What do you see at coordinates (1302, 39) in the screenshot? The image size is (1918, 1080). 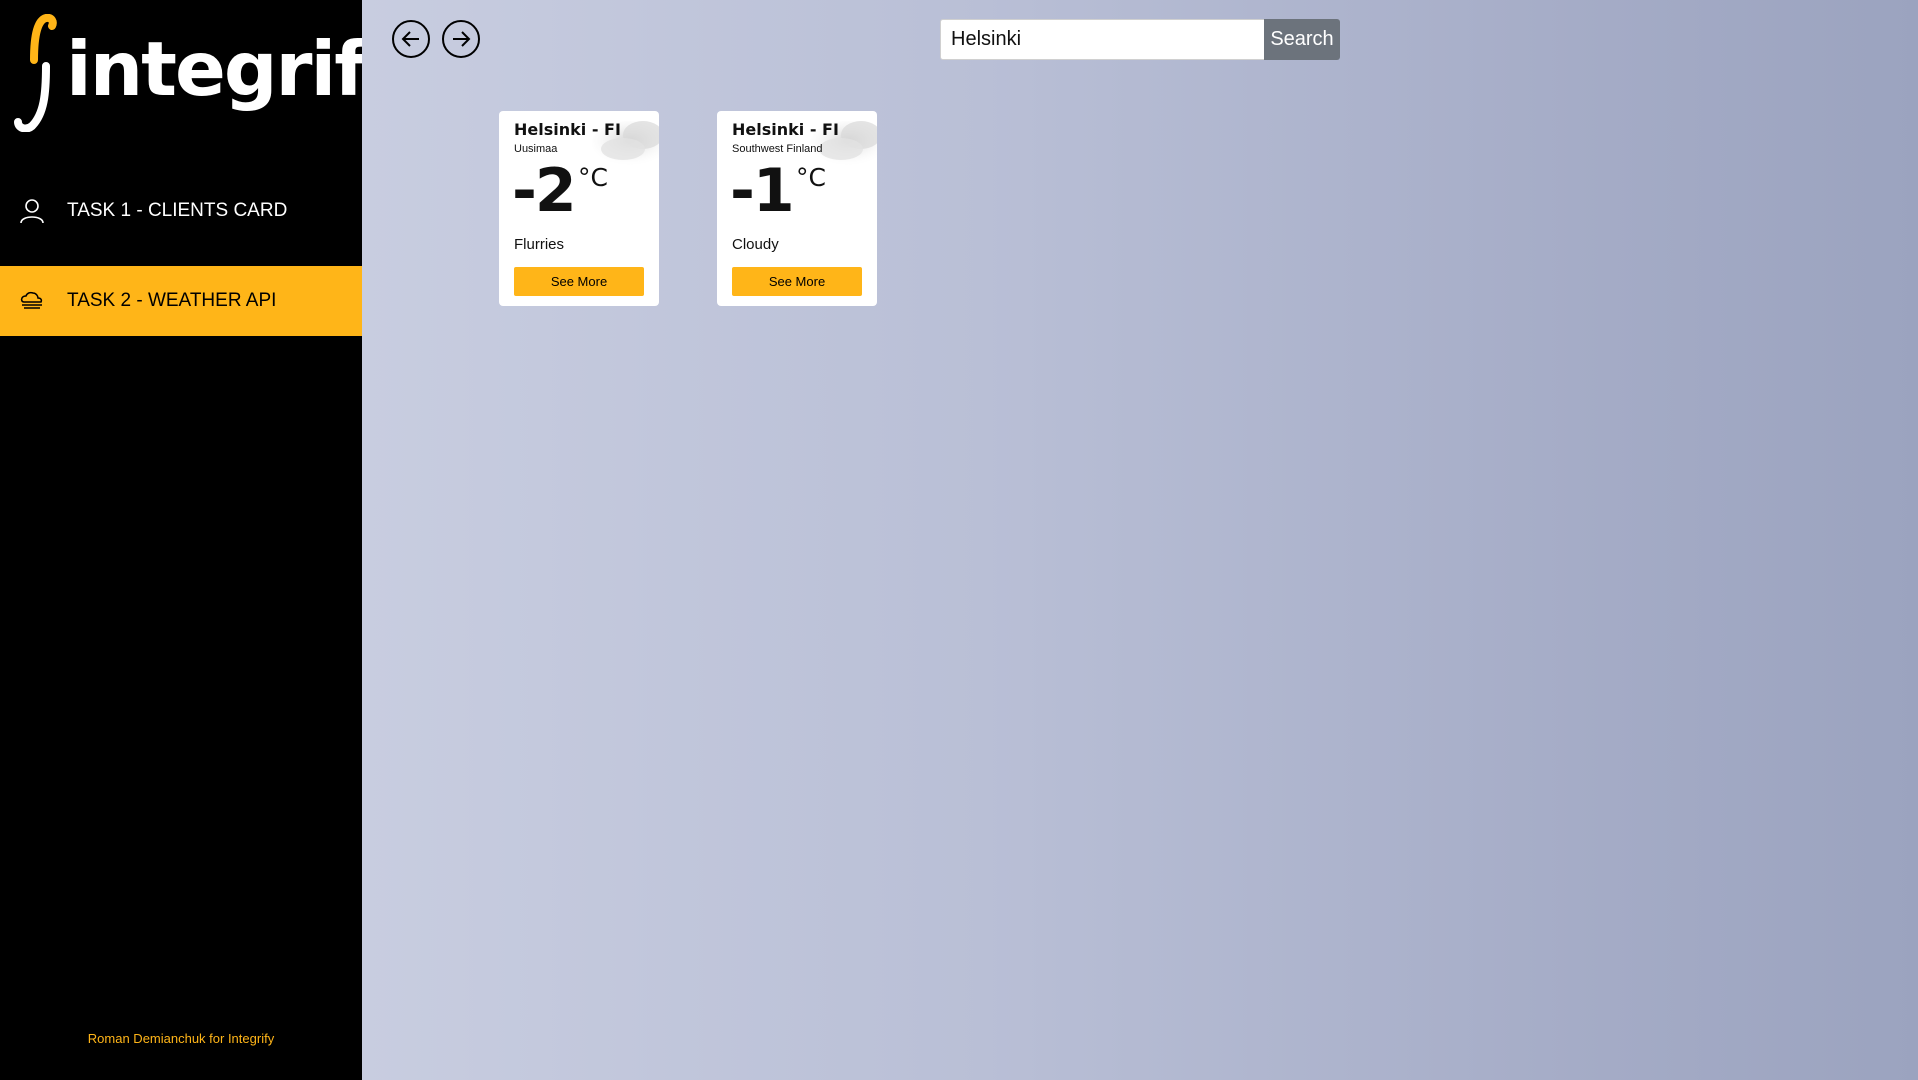 I see `search-button: Search` at bounding box center [1302, 39].